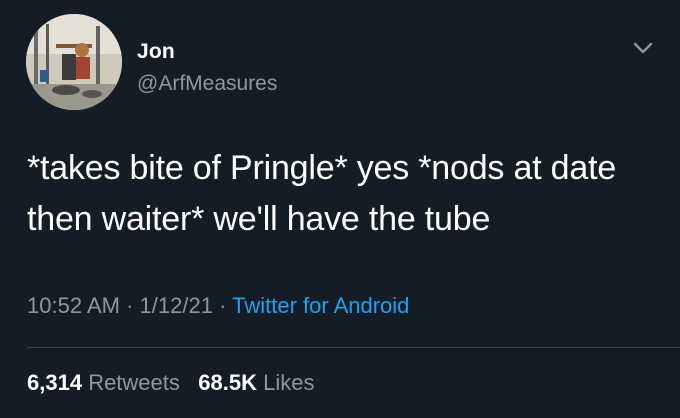 The image size is (680, 418). Describe the element at coordinates (207, 84) in the screenshot. I see `user-handle: @ArfMeasures` at that location.